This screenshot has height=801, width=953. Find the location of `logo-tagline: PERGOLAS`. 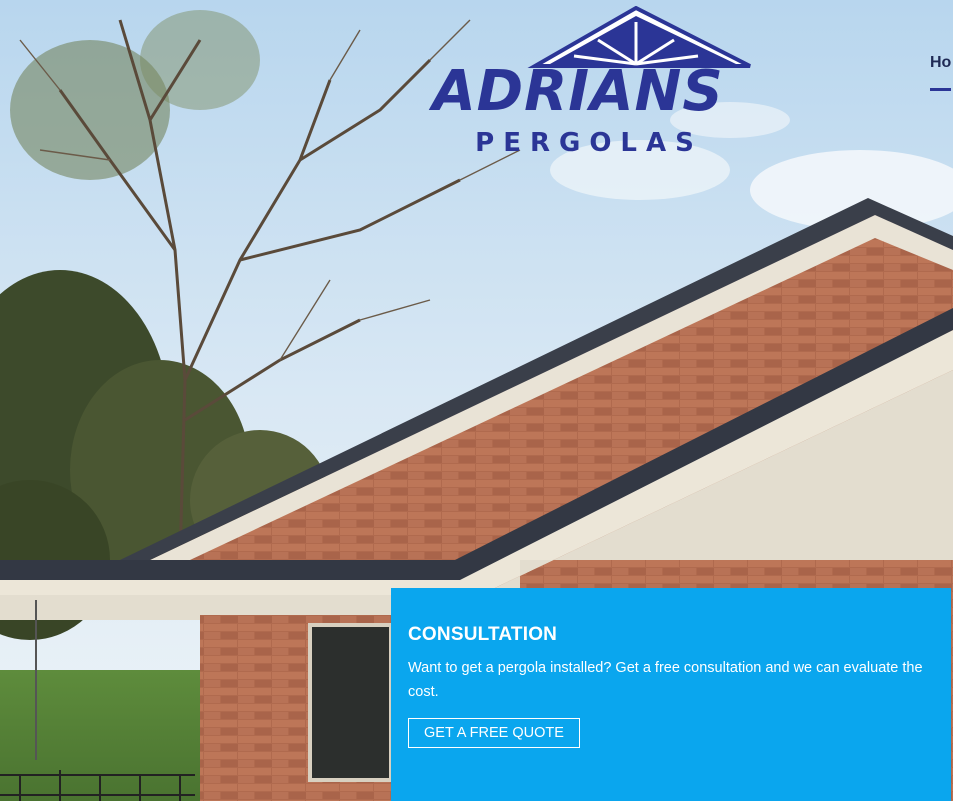

logo-tagline: PERGOLAS is located at coordinates (589, 143).